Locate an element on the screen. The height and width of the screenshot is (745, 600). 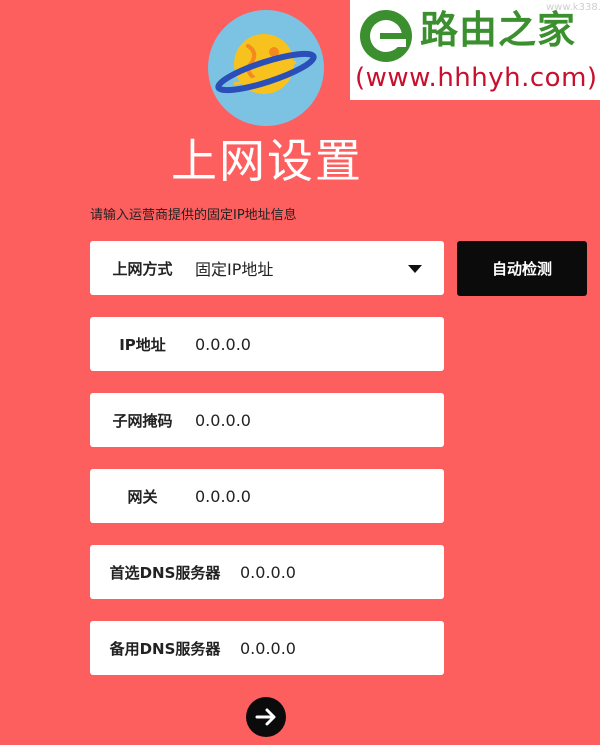
caret-down-icon is located at coordinates (415, 269).